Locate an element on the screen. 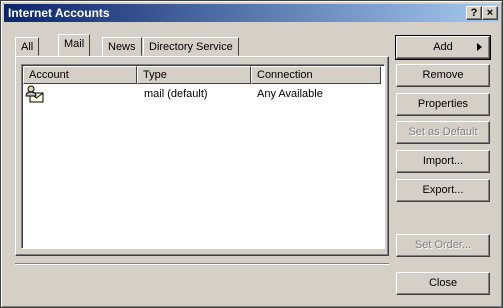 The width and height of the screenshot is (503, 308). close-button: Close is located at coordinates (443, 283).